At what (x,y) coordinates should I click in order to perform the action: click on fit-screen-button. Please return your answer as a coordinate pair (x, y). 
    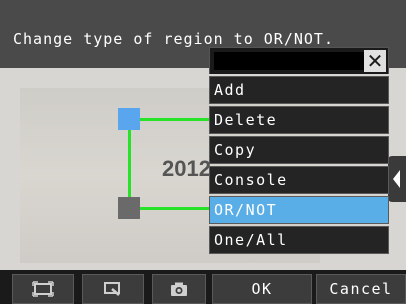
    Looking at the image, I should click on (43, 289).